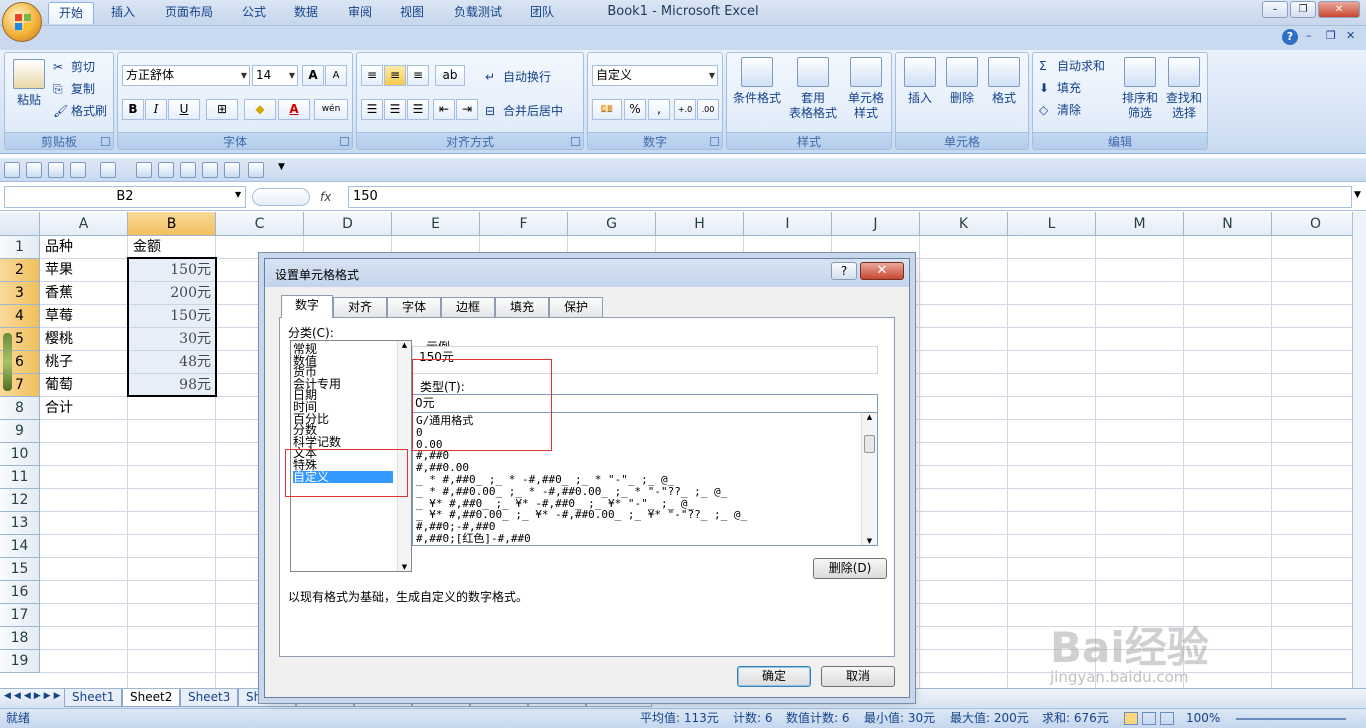 The height and width of the screenshot is (728, 1366). I want to click on help-icon: ?, so click(1290, 37).